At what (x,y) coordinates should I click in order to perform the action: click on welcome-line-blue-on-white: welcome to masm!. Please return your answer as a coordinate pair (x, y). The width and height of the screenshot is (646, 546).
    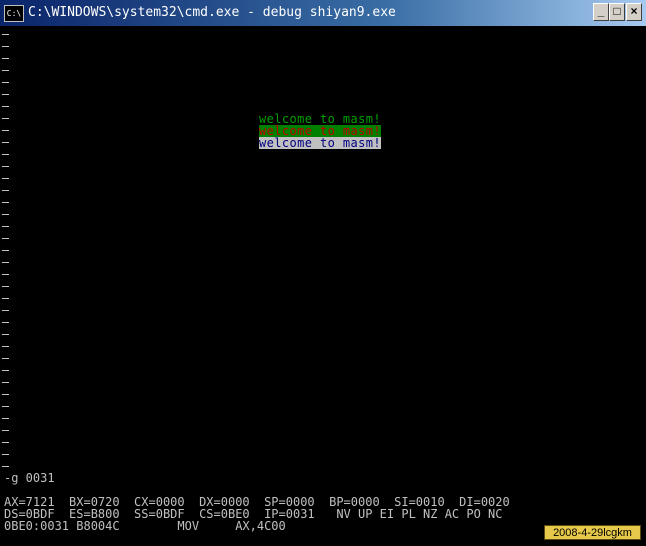
    Looking at the image, I should click on (320, 143).